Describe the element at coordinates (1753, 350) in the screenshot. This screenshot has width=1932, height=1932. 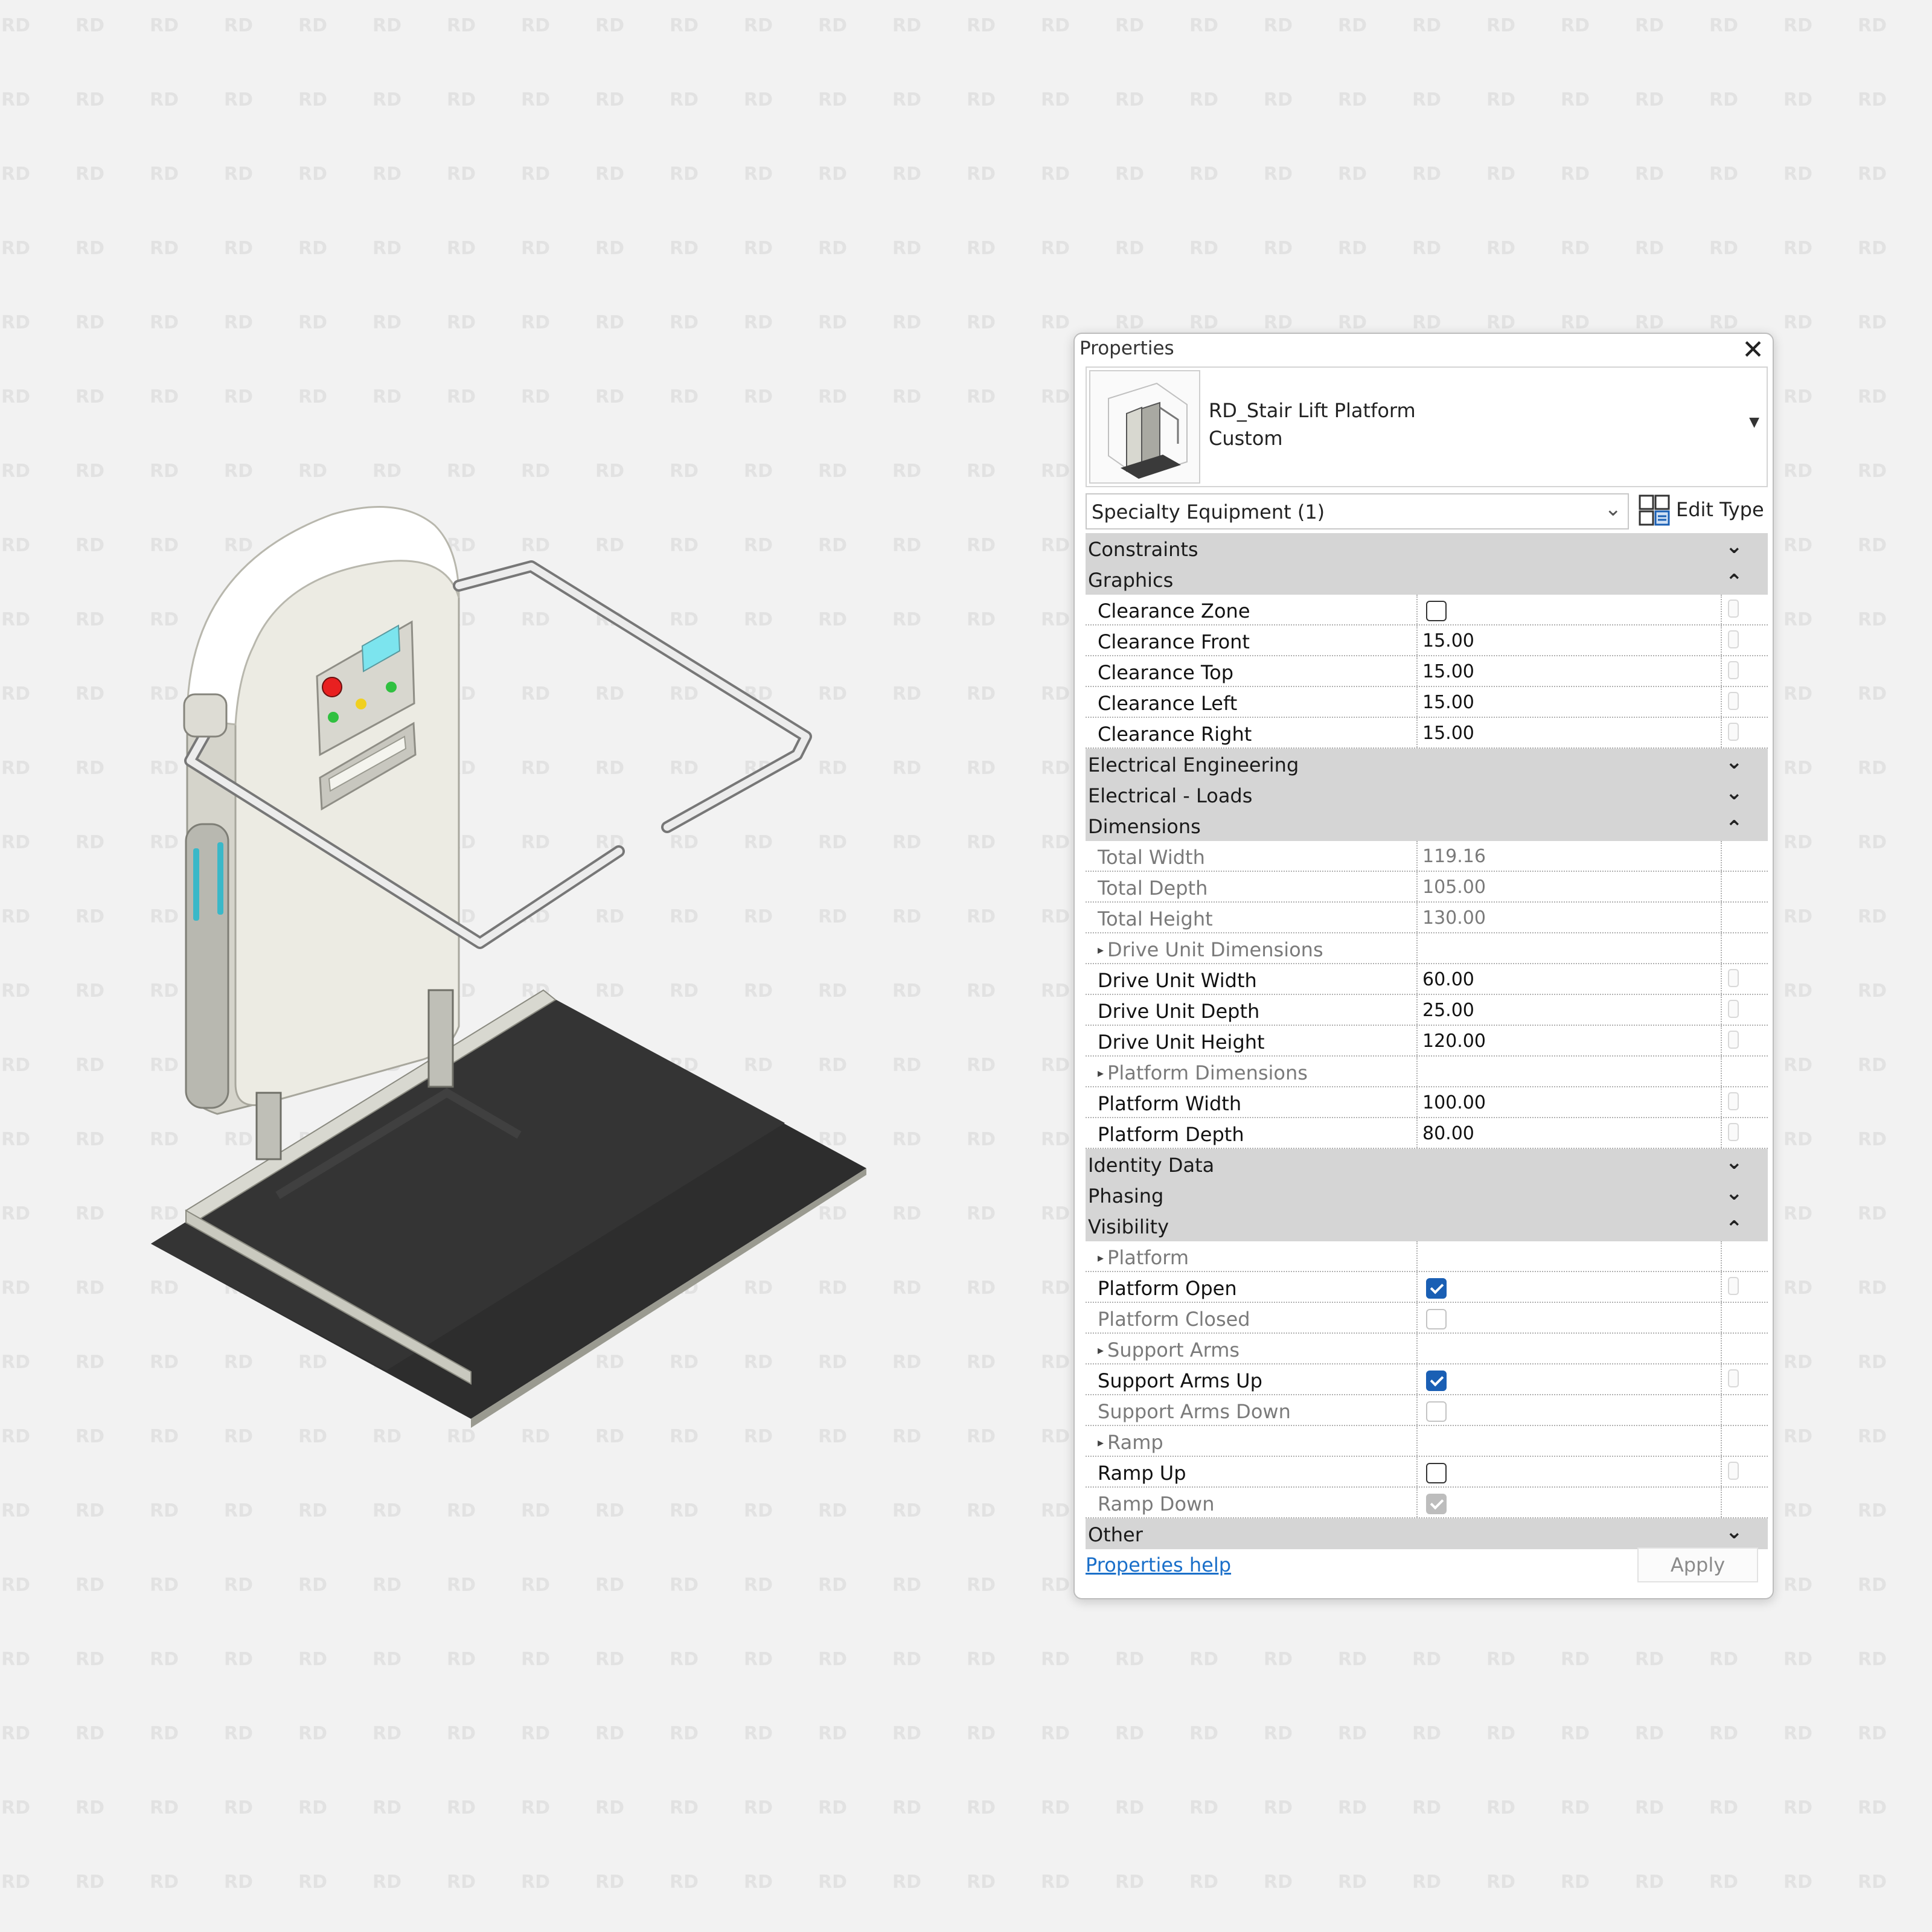
I see `close-icon: ✕` at that location.